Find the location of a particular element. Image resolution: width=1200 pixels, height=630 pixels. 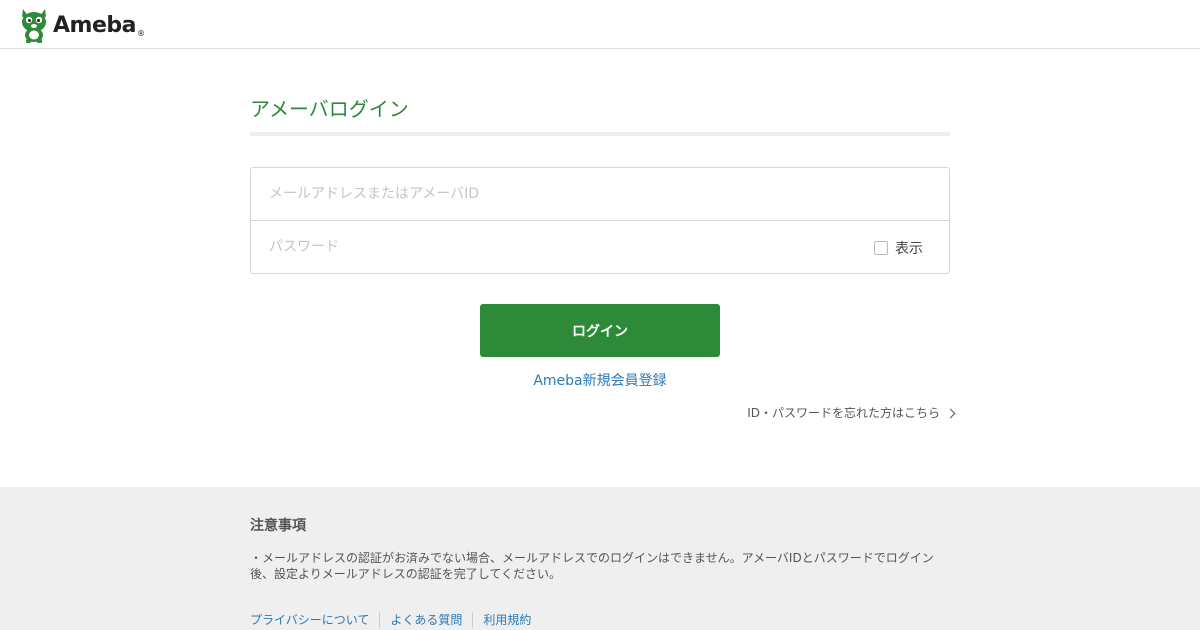

faq-link: よくある質問 is located at coordinates (425, 620).